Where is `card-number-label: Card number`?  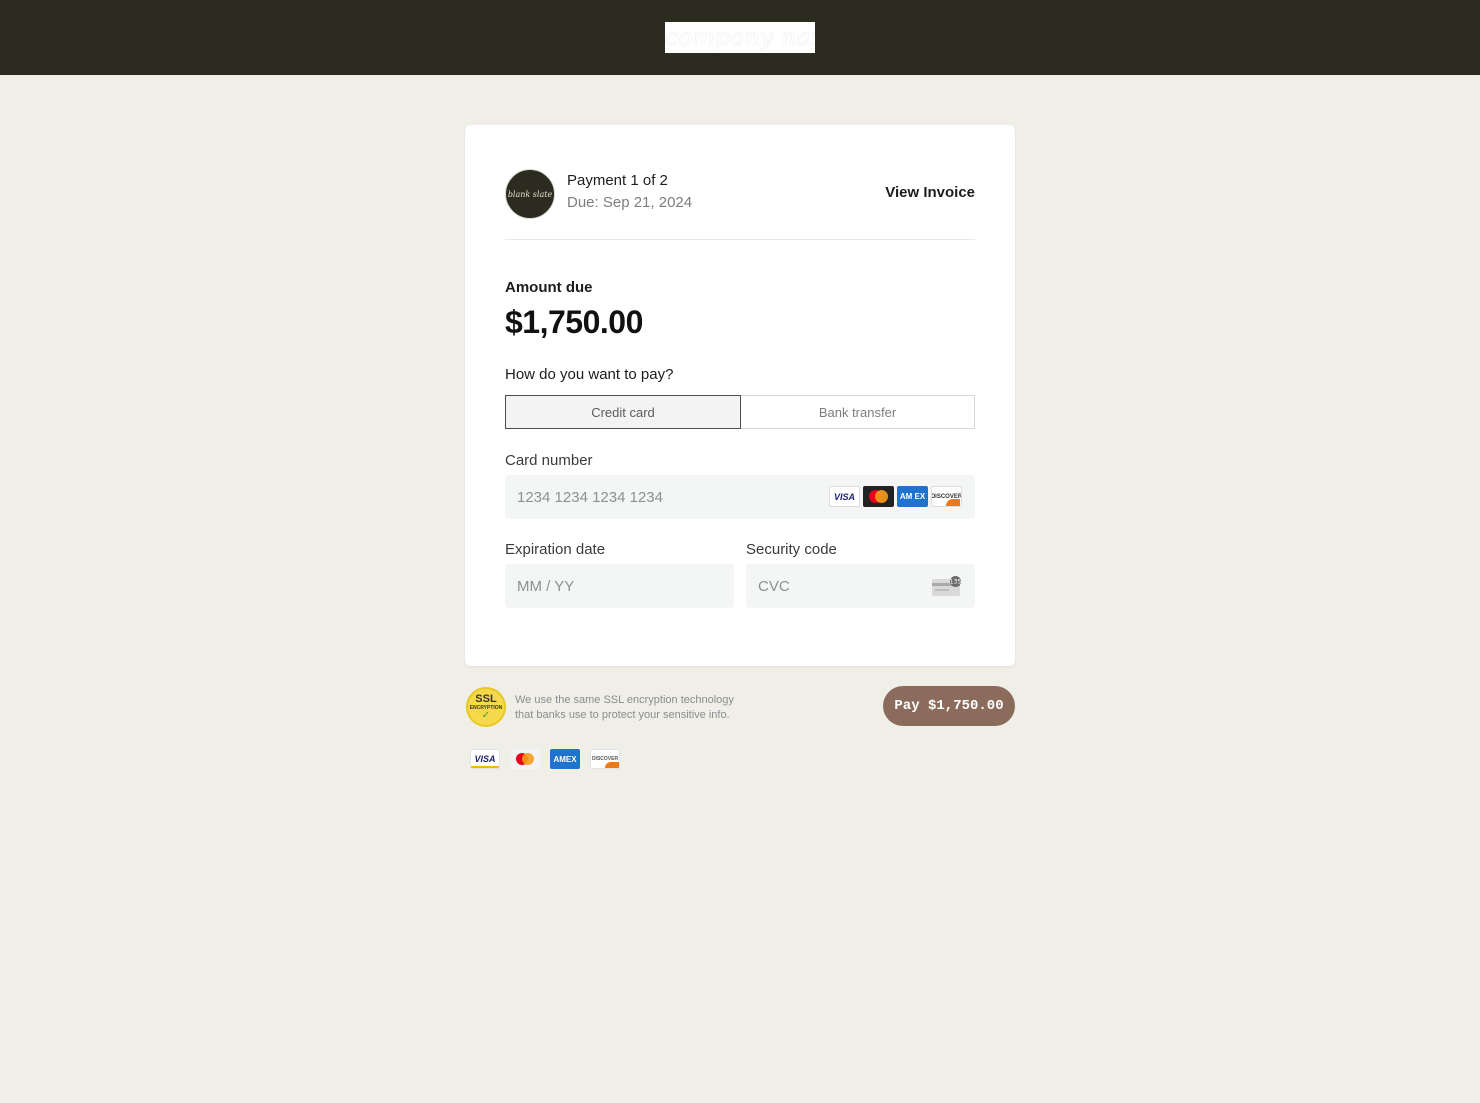
card-number-label: Card number is located at coordinates (549, 460).